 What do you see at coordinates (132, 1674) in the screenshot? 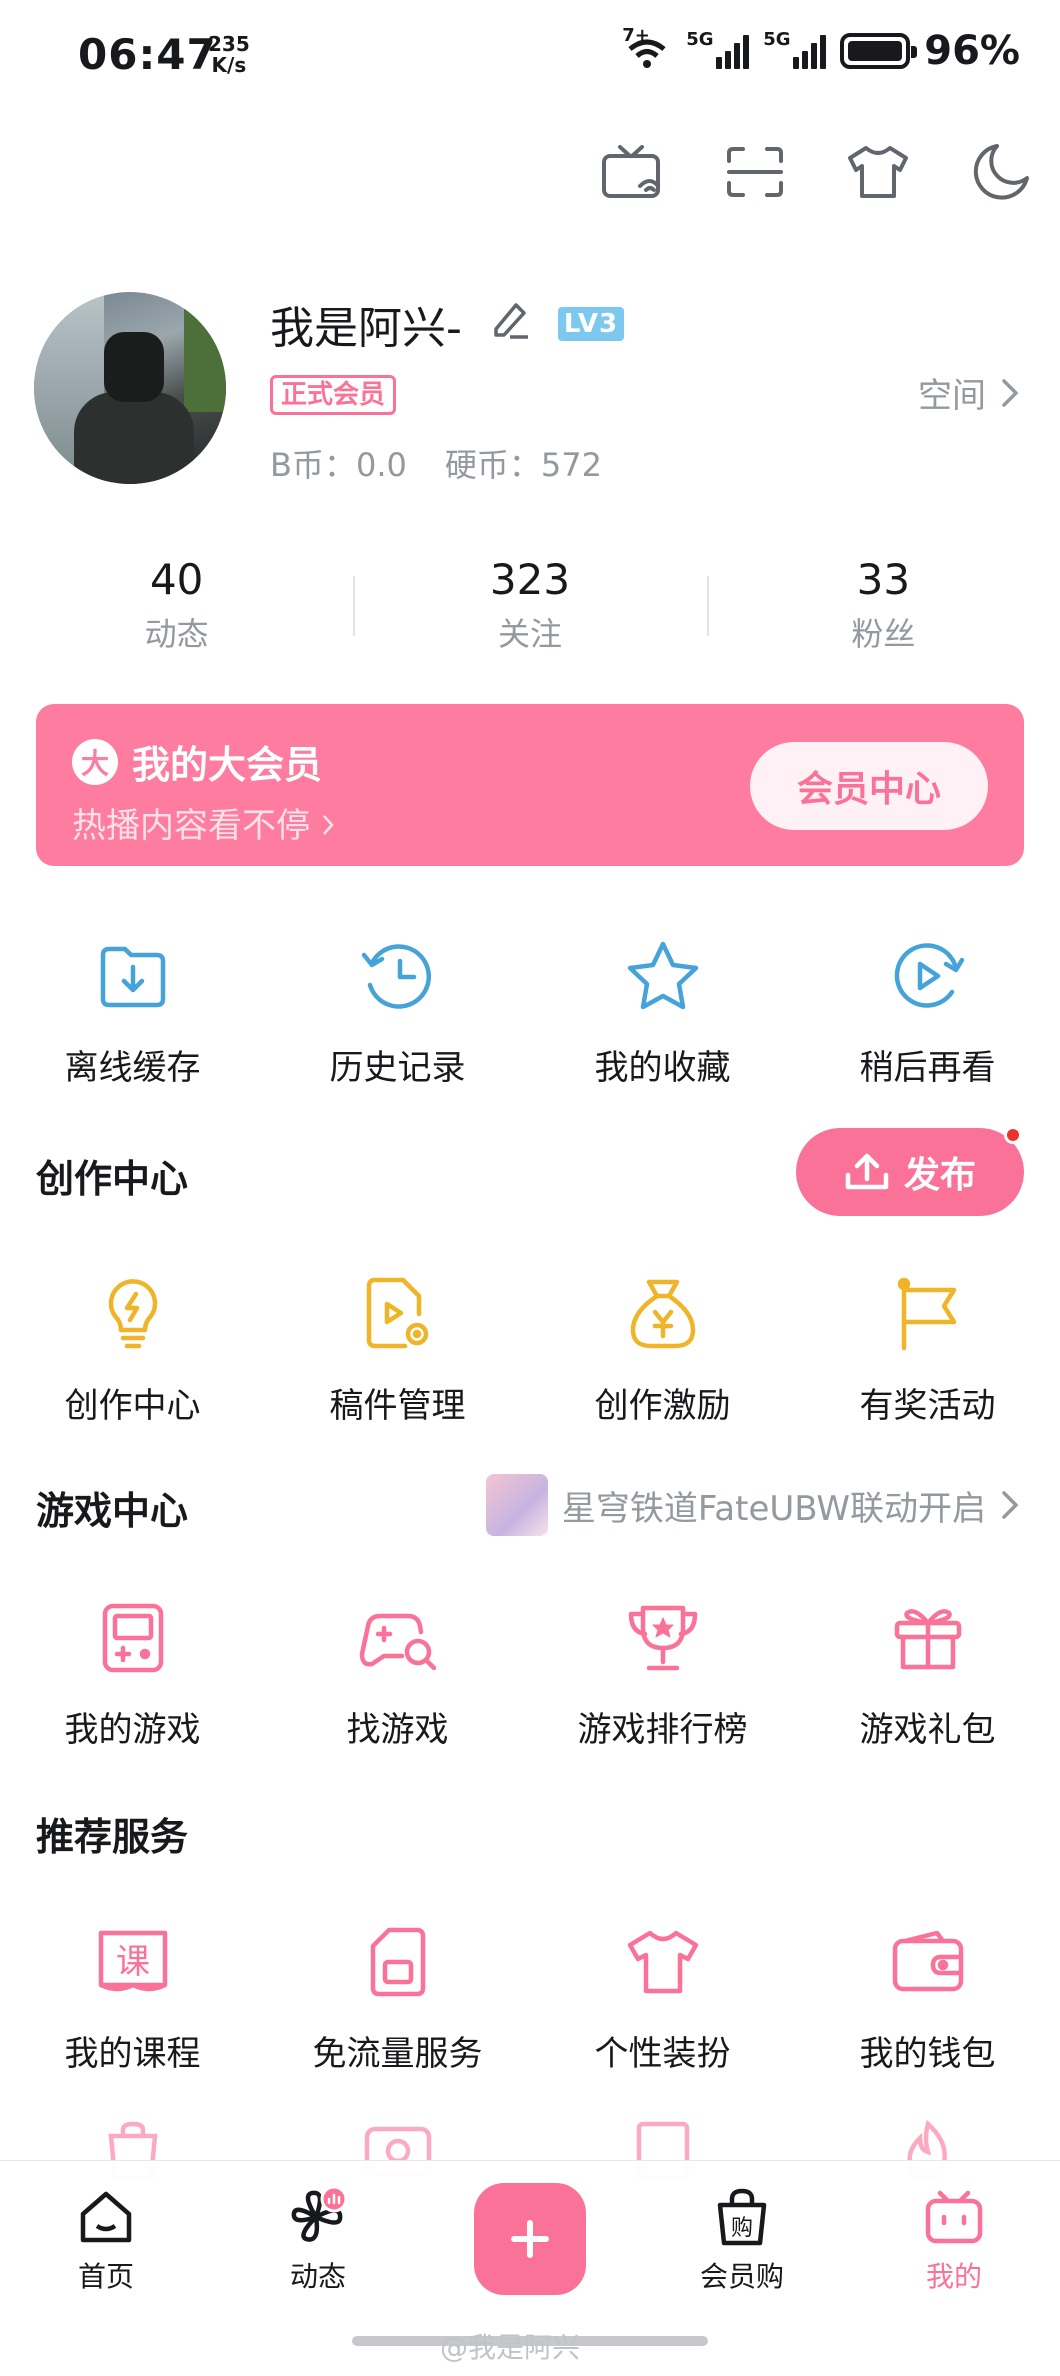
I see `my-games-item: 我的游戏` at bounding box center [132, 1674].